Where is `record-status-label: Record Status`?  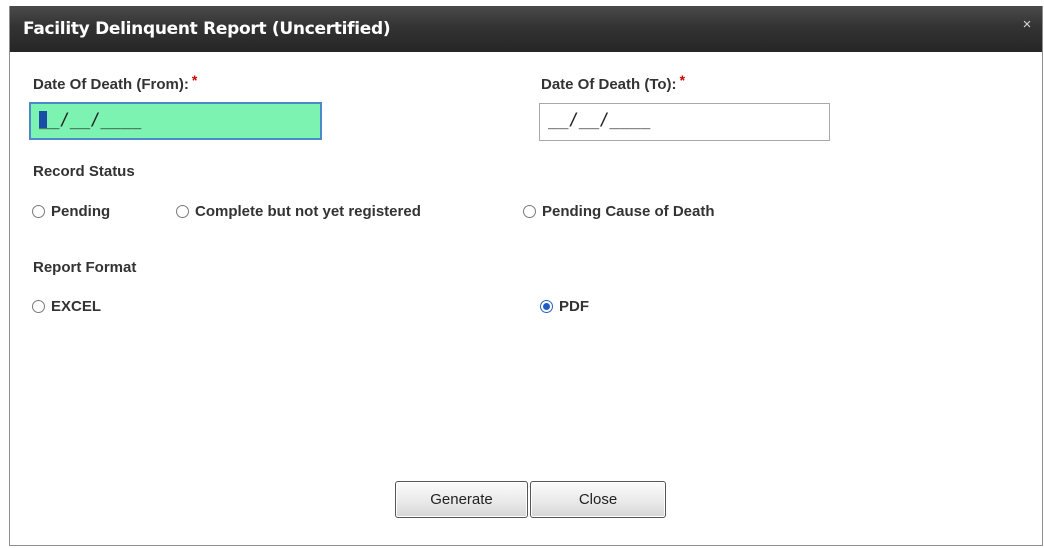
record-status-label: Record Status is located at coordinates (84, 171).